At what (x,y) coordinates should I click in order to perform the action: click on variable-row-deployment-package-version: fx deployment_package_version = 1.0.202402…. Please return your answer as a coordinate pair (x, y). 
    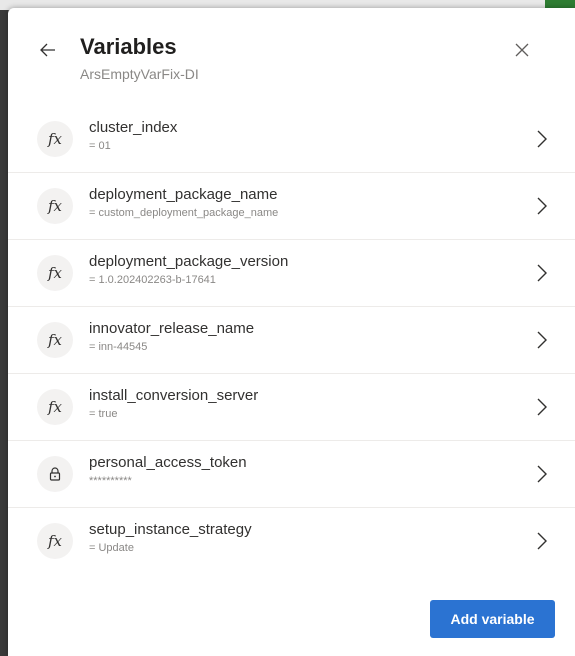
    Looking at the image, I should click on (291, 273).